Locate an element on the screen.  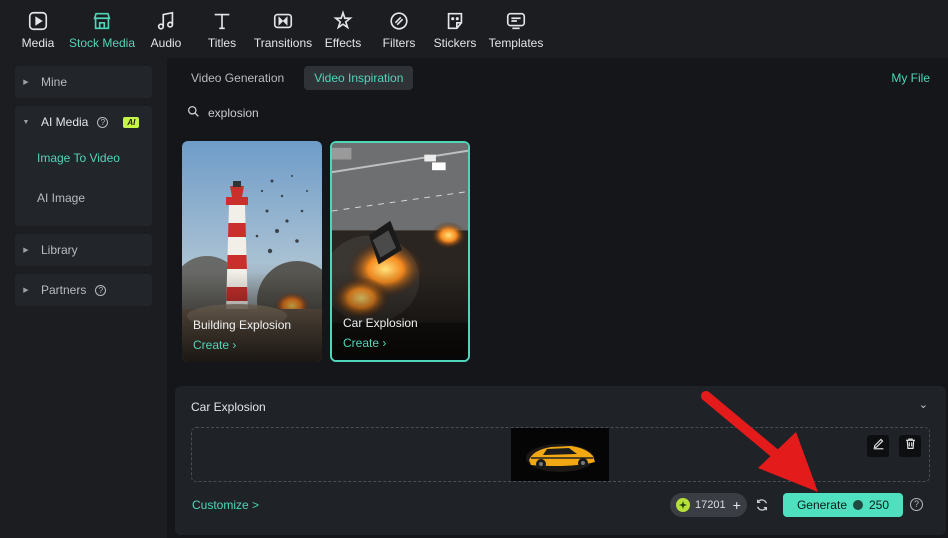
ai-badge: AI is located at coordinates (131, 122).